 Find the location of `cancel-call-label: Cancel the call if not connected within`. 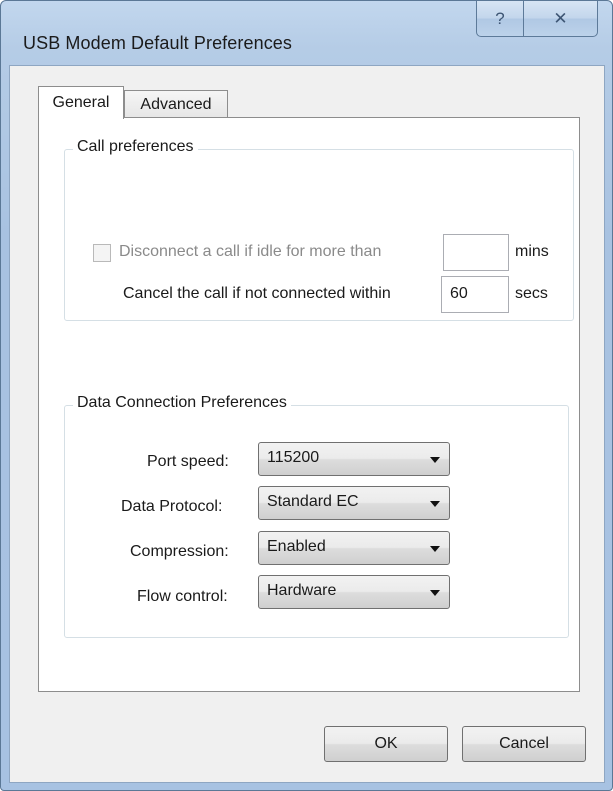

cancel-call-label: Cancel the call if not connected within is located at coordinates (257, 293).